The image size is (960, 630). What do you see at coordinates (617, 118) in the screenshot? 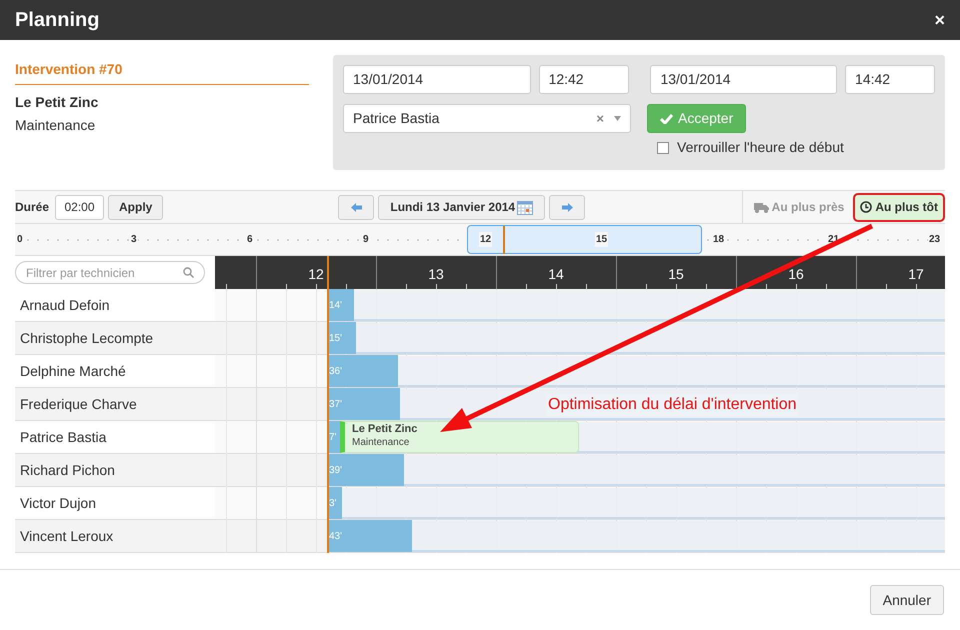
I see `caret-icon` at bounding box center [617, 118].